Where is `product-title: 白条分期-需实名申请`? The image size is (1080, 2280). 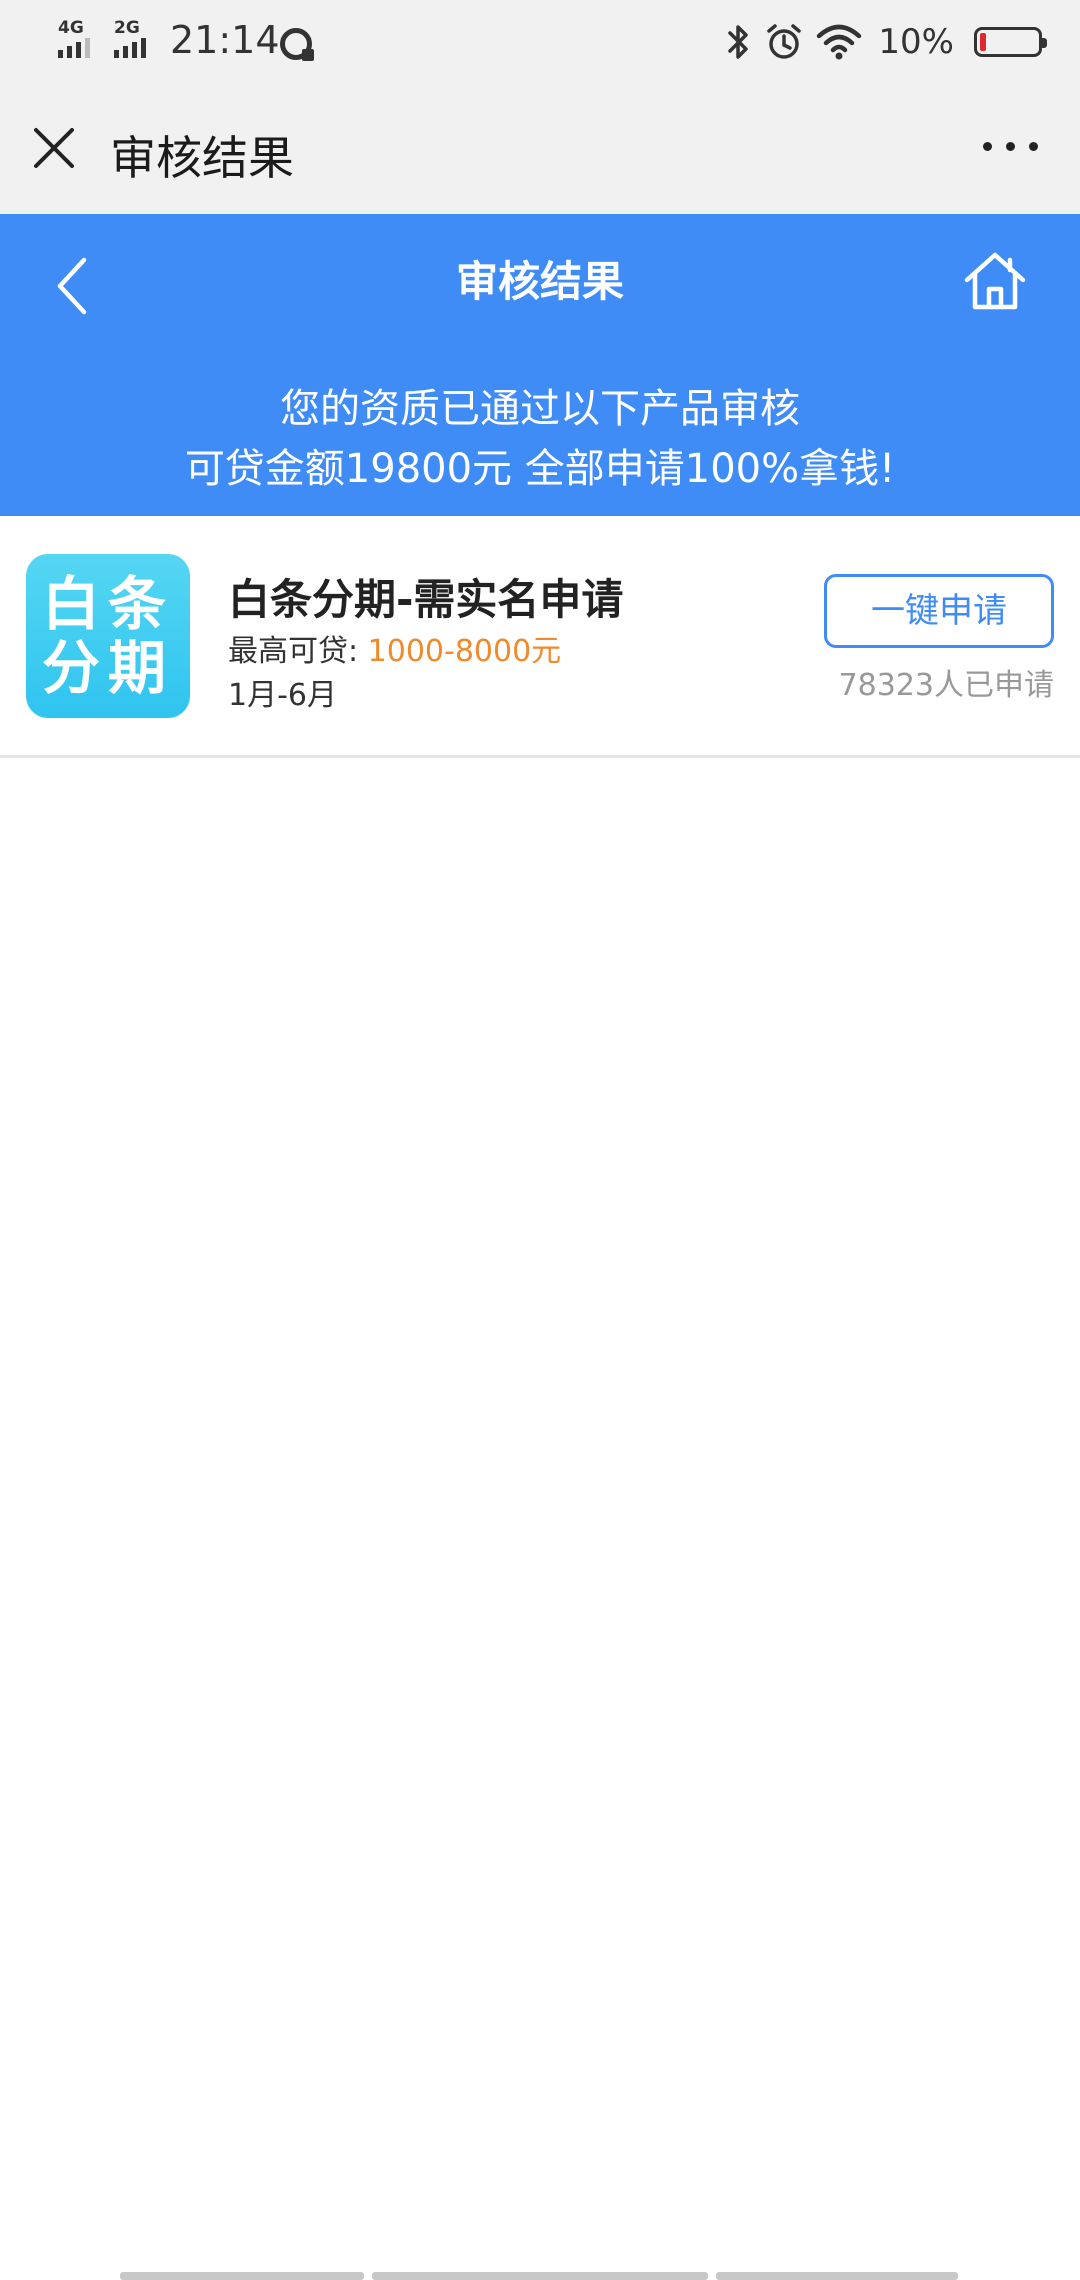
product-title: 白条分期-需实名申请 is located at coordinates (426, 599).